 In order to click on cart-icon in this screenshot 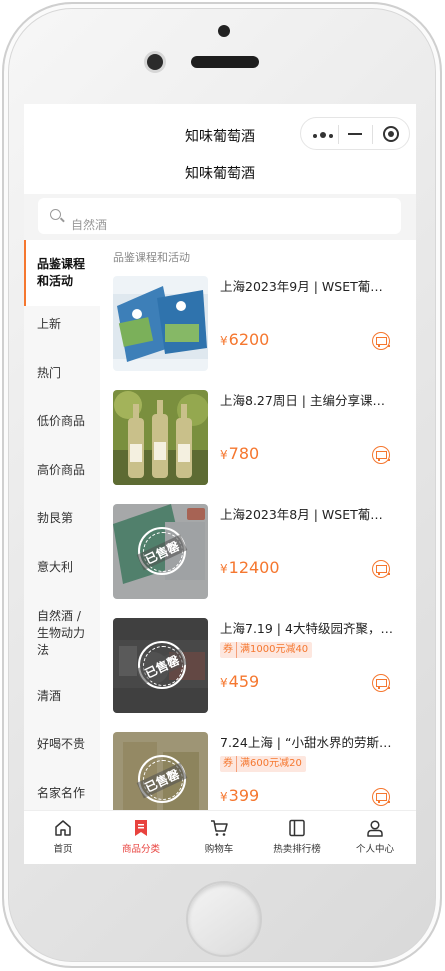, I will do `click(219, 828)`.